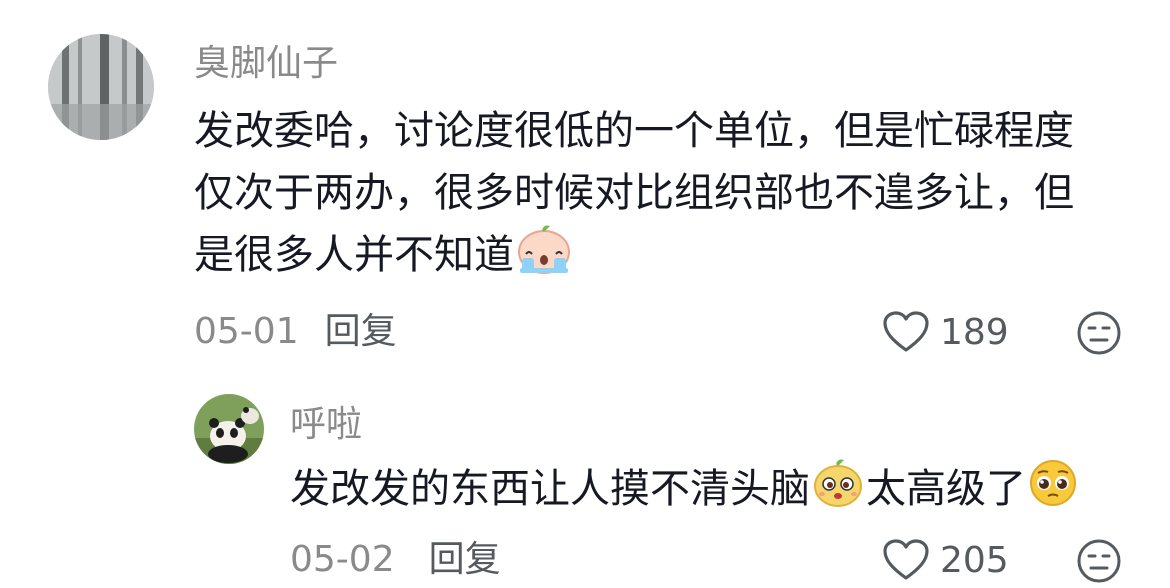 This screenshot has height=588, width=1170. What do you see at coordinates (634, 193) in the screenshot?
I see `comment-line: 仅次于两办，很多时候对比组织部也不遑多让，但` at bounding box center [634, 193].